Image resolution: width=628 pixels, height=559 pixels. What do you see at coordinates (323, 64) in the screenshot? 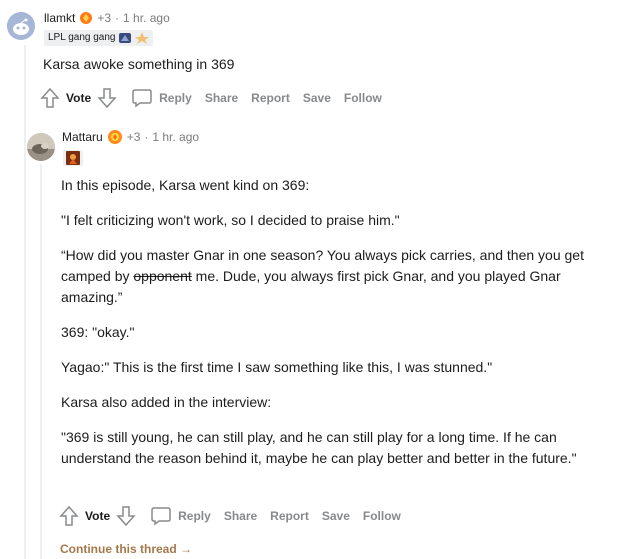
I see `comment-body: Karsa awoke something in 369` at bounding box center [323, 64].